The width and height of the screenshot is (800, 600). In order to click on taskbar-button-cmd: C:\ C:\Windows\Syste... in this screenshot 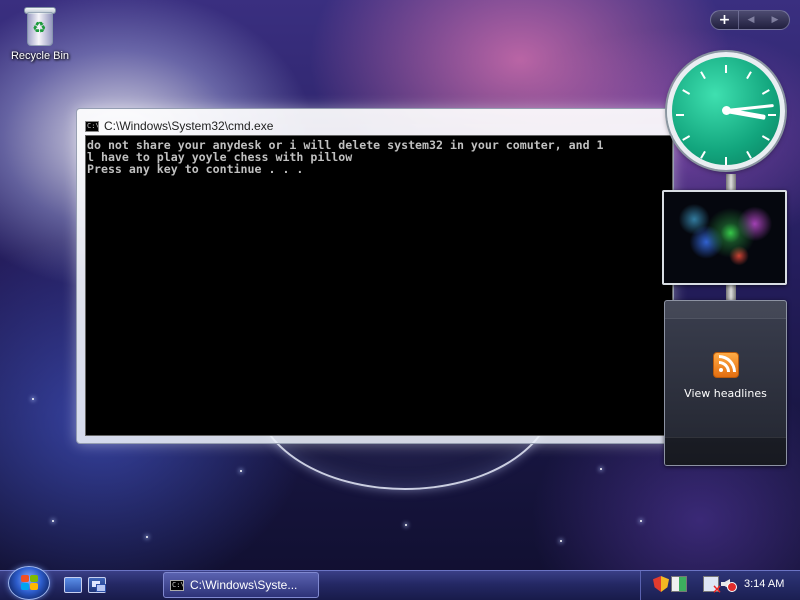, I will do `click(241, 585)`.